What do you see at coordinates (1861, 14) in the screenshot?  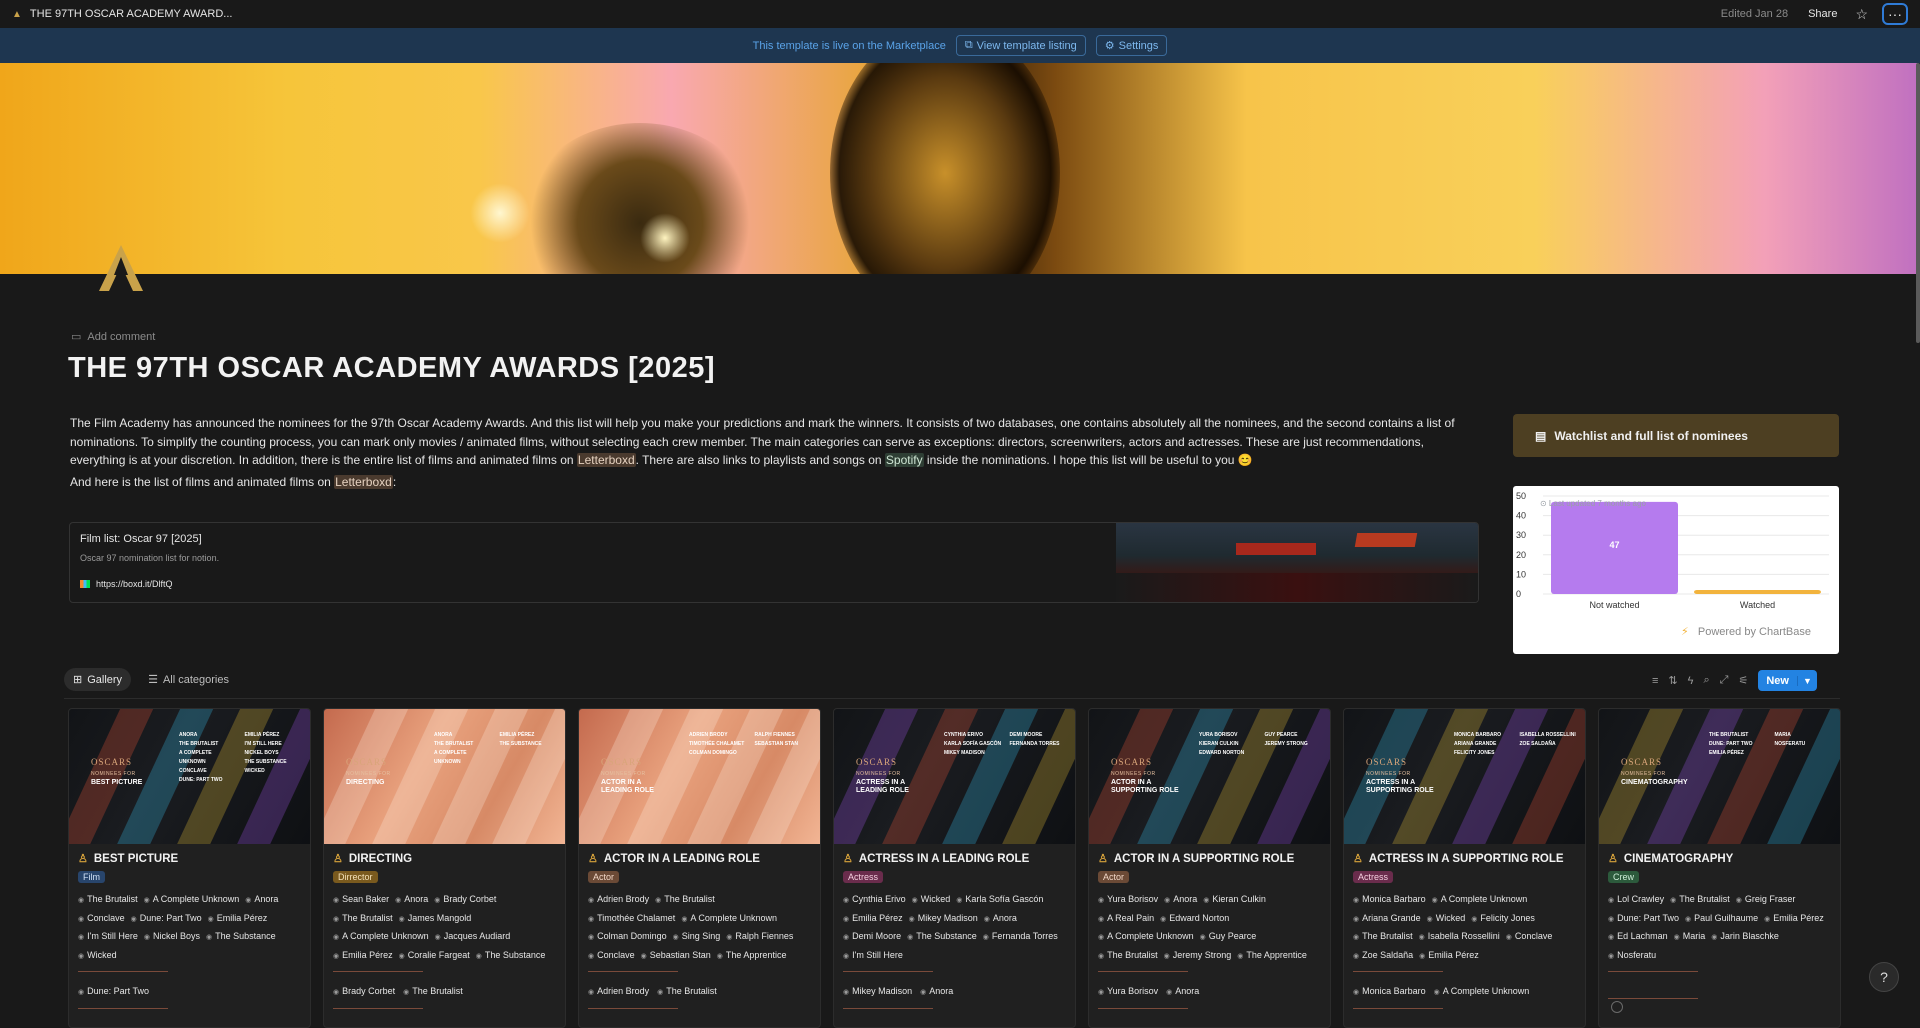 I see `favorite-star-icon: ☆` at bounding box center [1861, 14].